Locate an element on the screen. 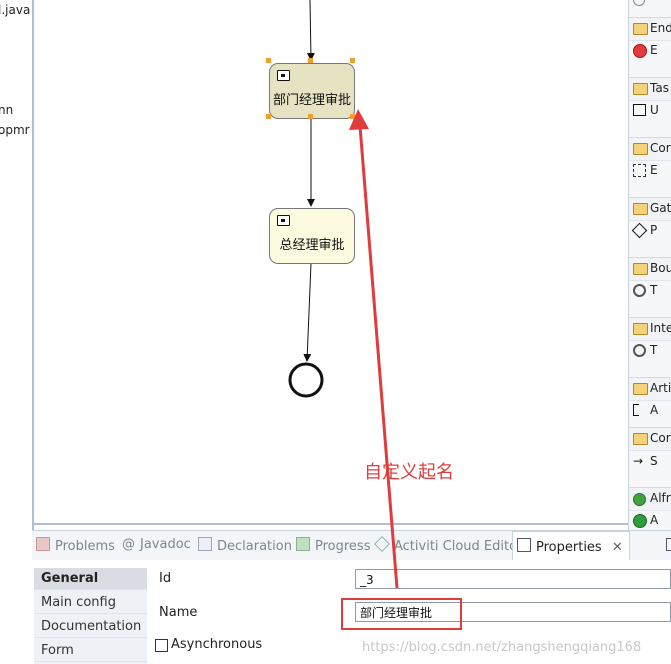 The width and height of the screenshot is (671, 664). annotation-highlight-box is located at coordinates (401, 614).